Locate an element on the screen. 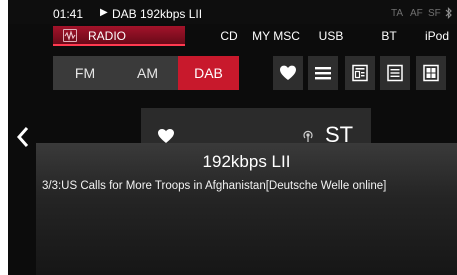  favorites-button is located at coordinates (288, 73).